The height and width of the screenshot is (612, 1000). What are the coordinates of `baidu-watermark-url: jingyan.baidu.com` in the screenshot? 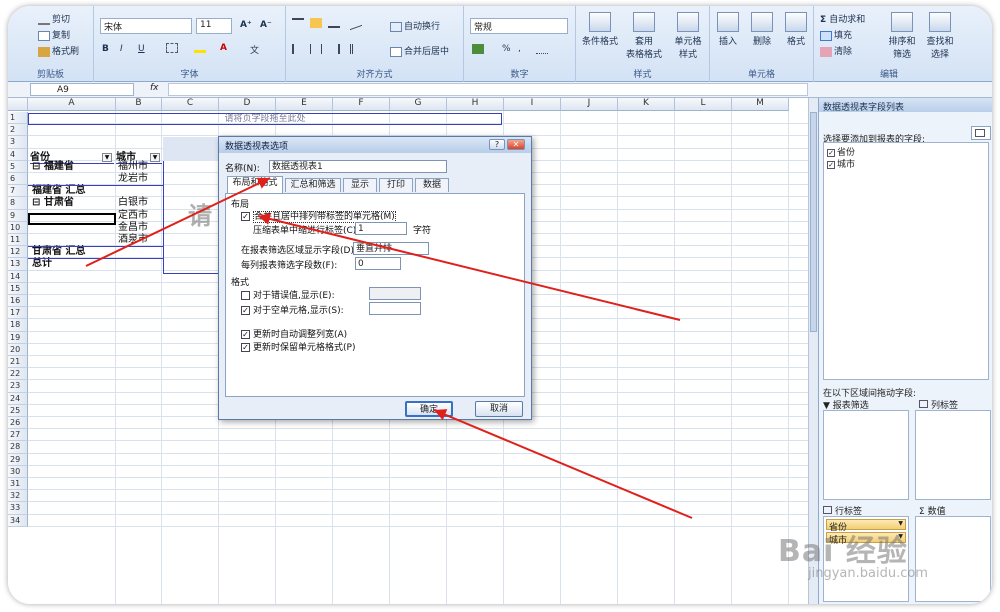 It's located at (868, 573).